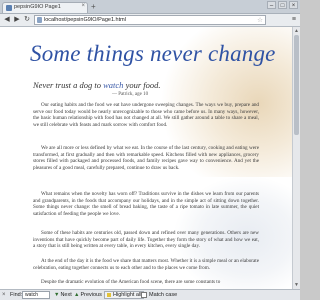  I want to click on highlight-all-label: Highlight all, so click(127, 295).